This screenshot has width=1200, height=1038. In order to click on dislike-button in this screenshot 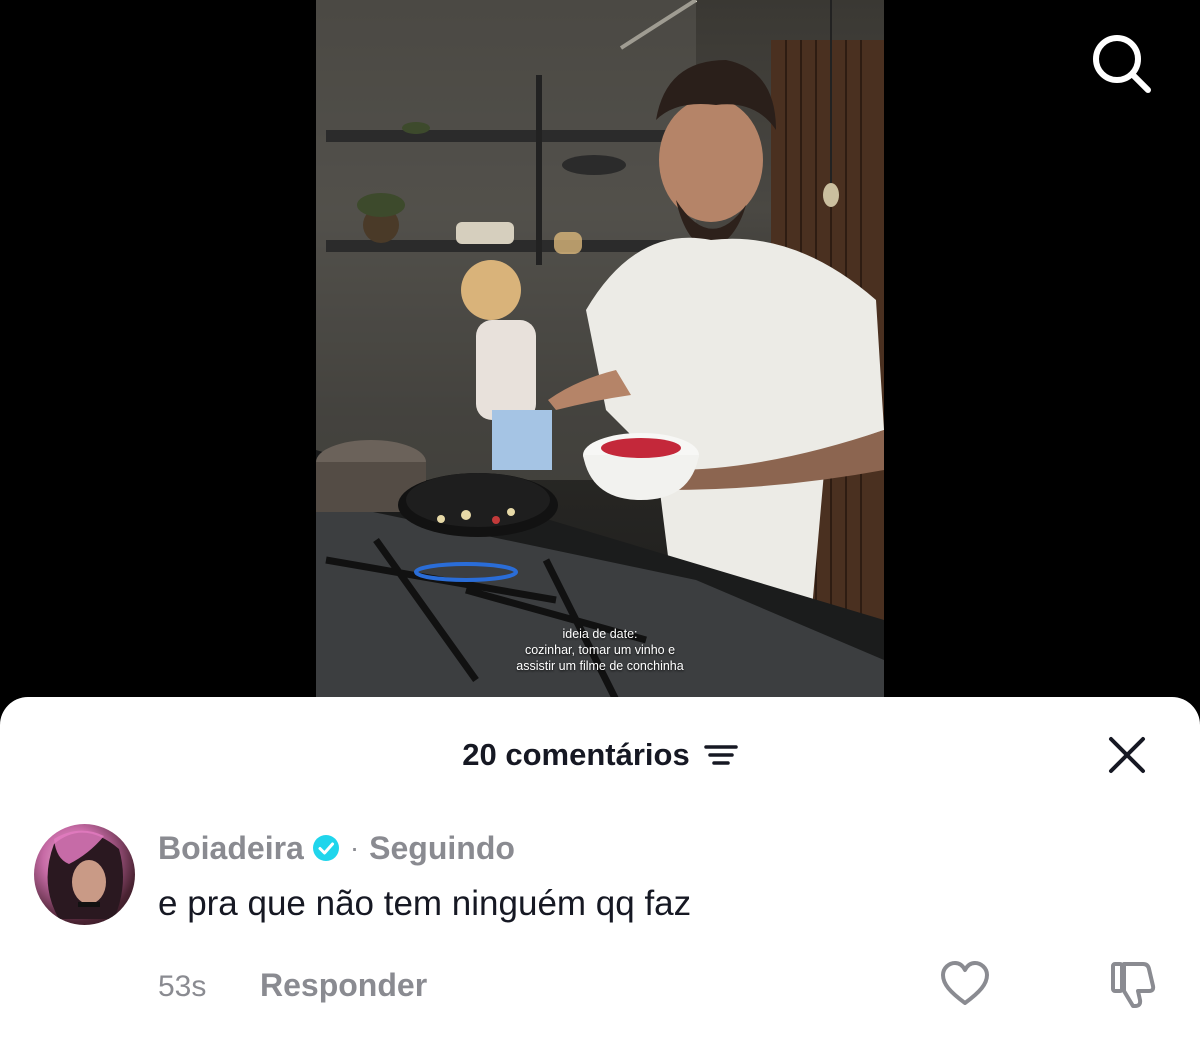, I will do `click(1133, 985)`.